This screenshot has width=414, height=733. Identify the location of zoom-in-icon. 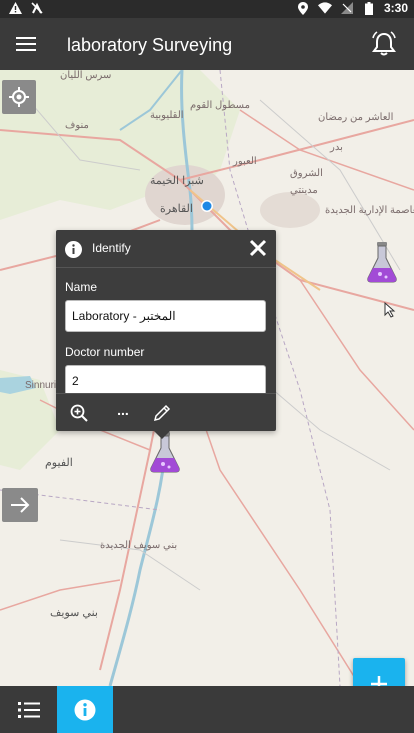
(79, 413).